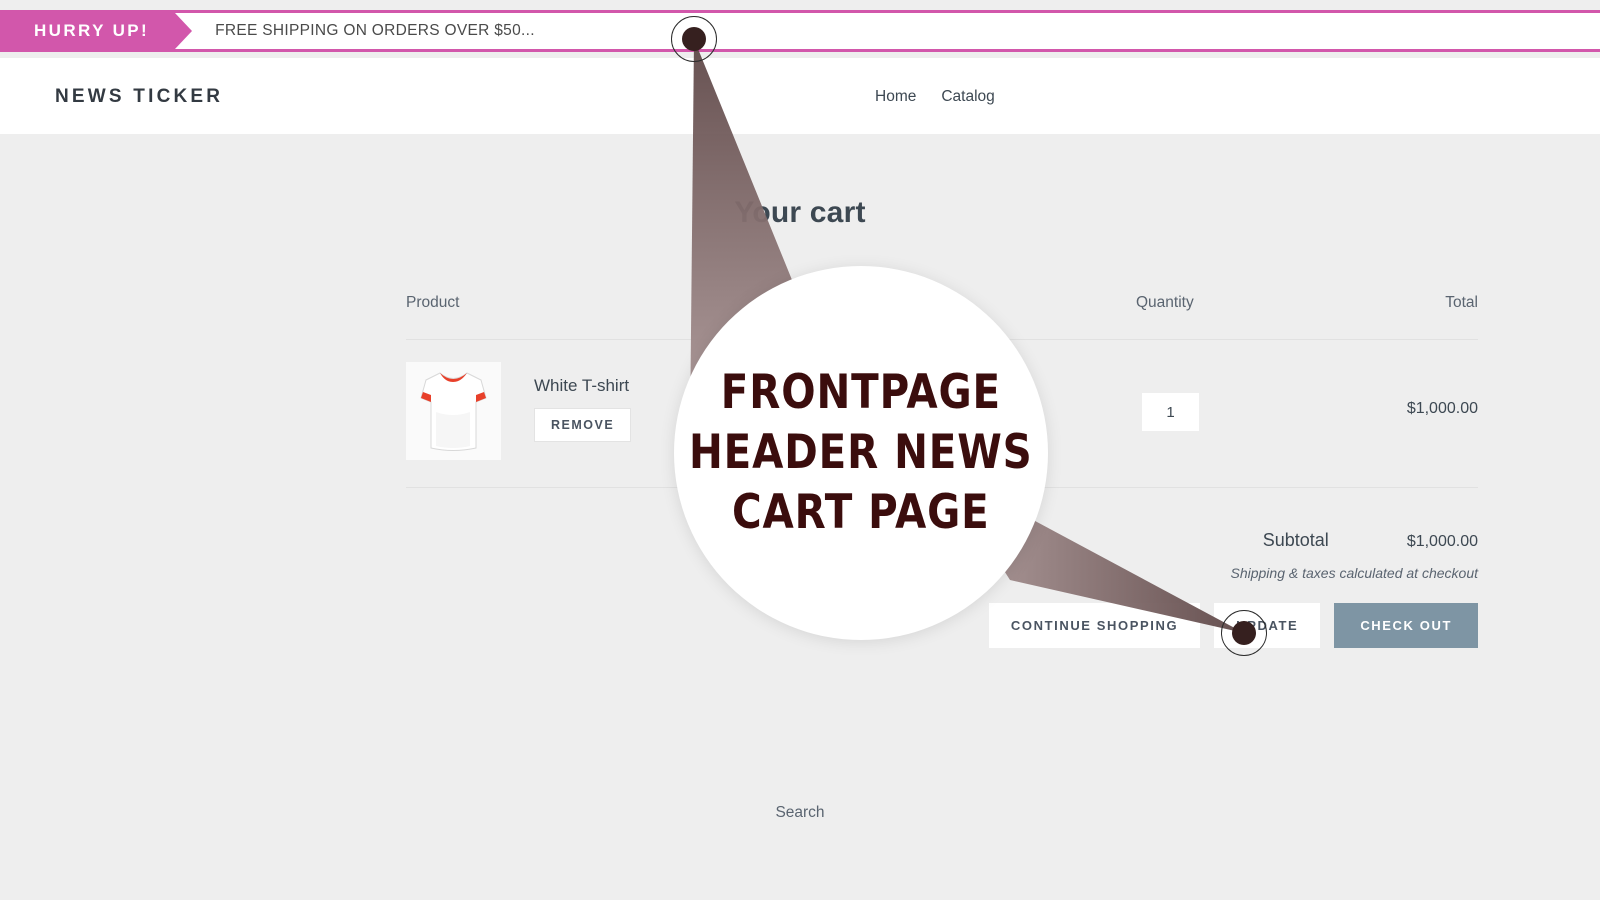 The width and height of the screenshot is (1600, 900). I want to click on checkout-button: CHECK OUT, so click(1406, 625).